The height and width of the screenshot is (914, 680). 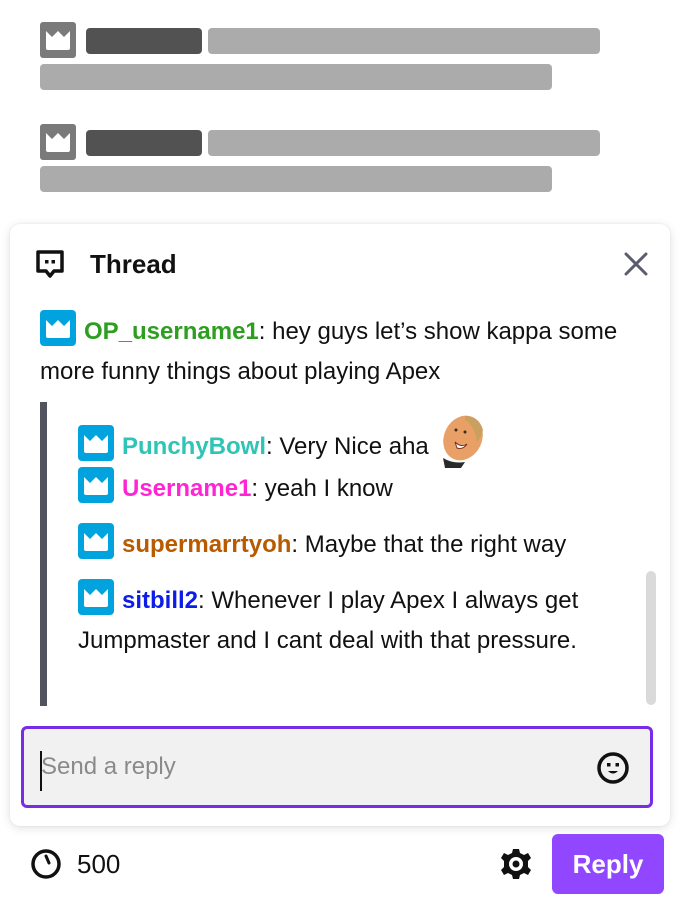 What do you see at coordinates (160, 600) in the screenshot?
I see `username: sitbill2` at bounding box center [160, 600].